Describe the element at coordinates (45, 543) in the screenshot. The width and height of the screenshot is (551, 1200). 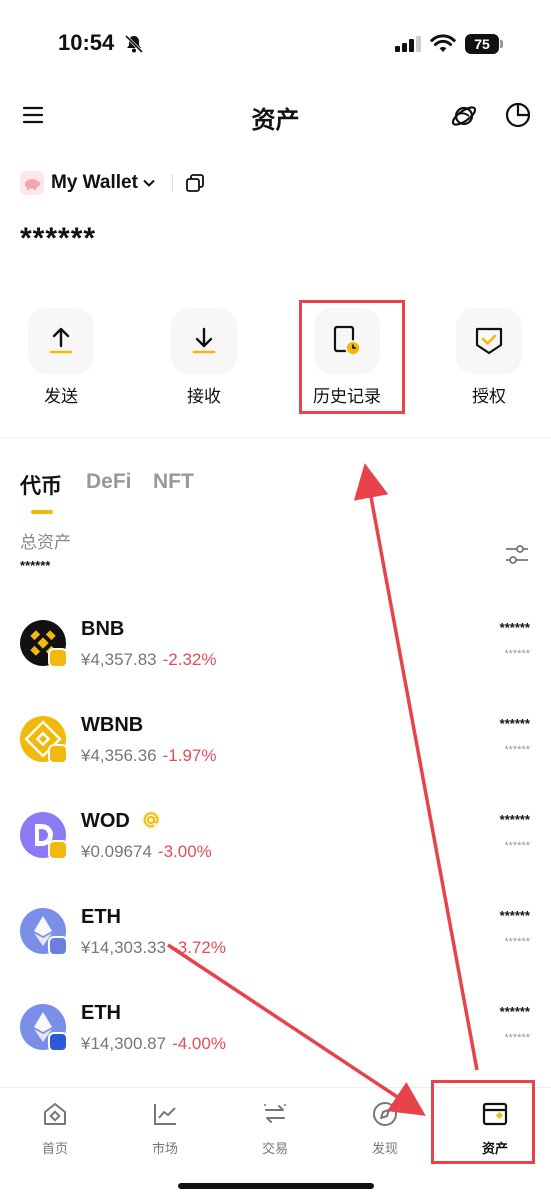
I see `total-assets-label: 总资产` at that location.